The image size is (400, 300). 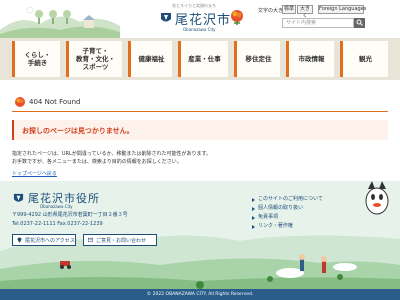 I want to click on nav-item-migration: 移住定住, so click(x=257, y=59).